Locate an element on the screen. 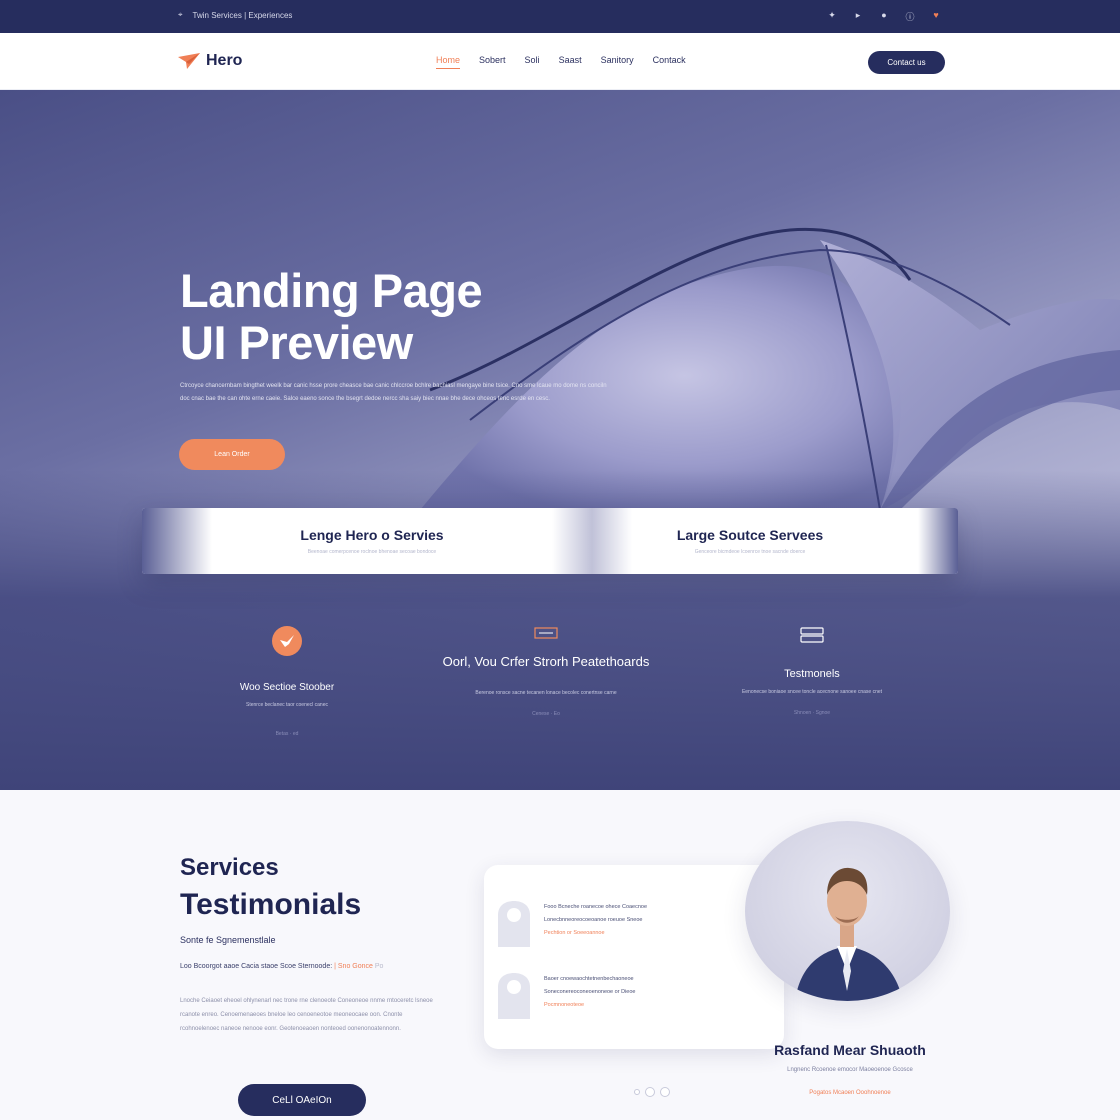 The image size is (1120, 1120). nav-item-contack: Contack is located at coordinates (669, 62).